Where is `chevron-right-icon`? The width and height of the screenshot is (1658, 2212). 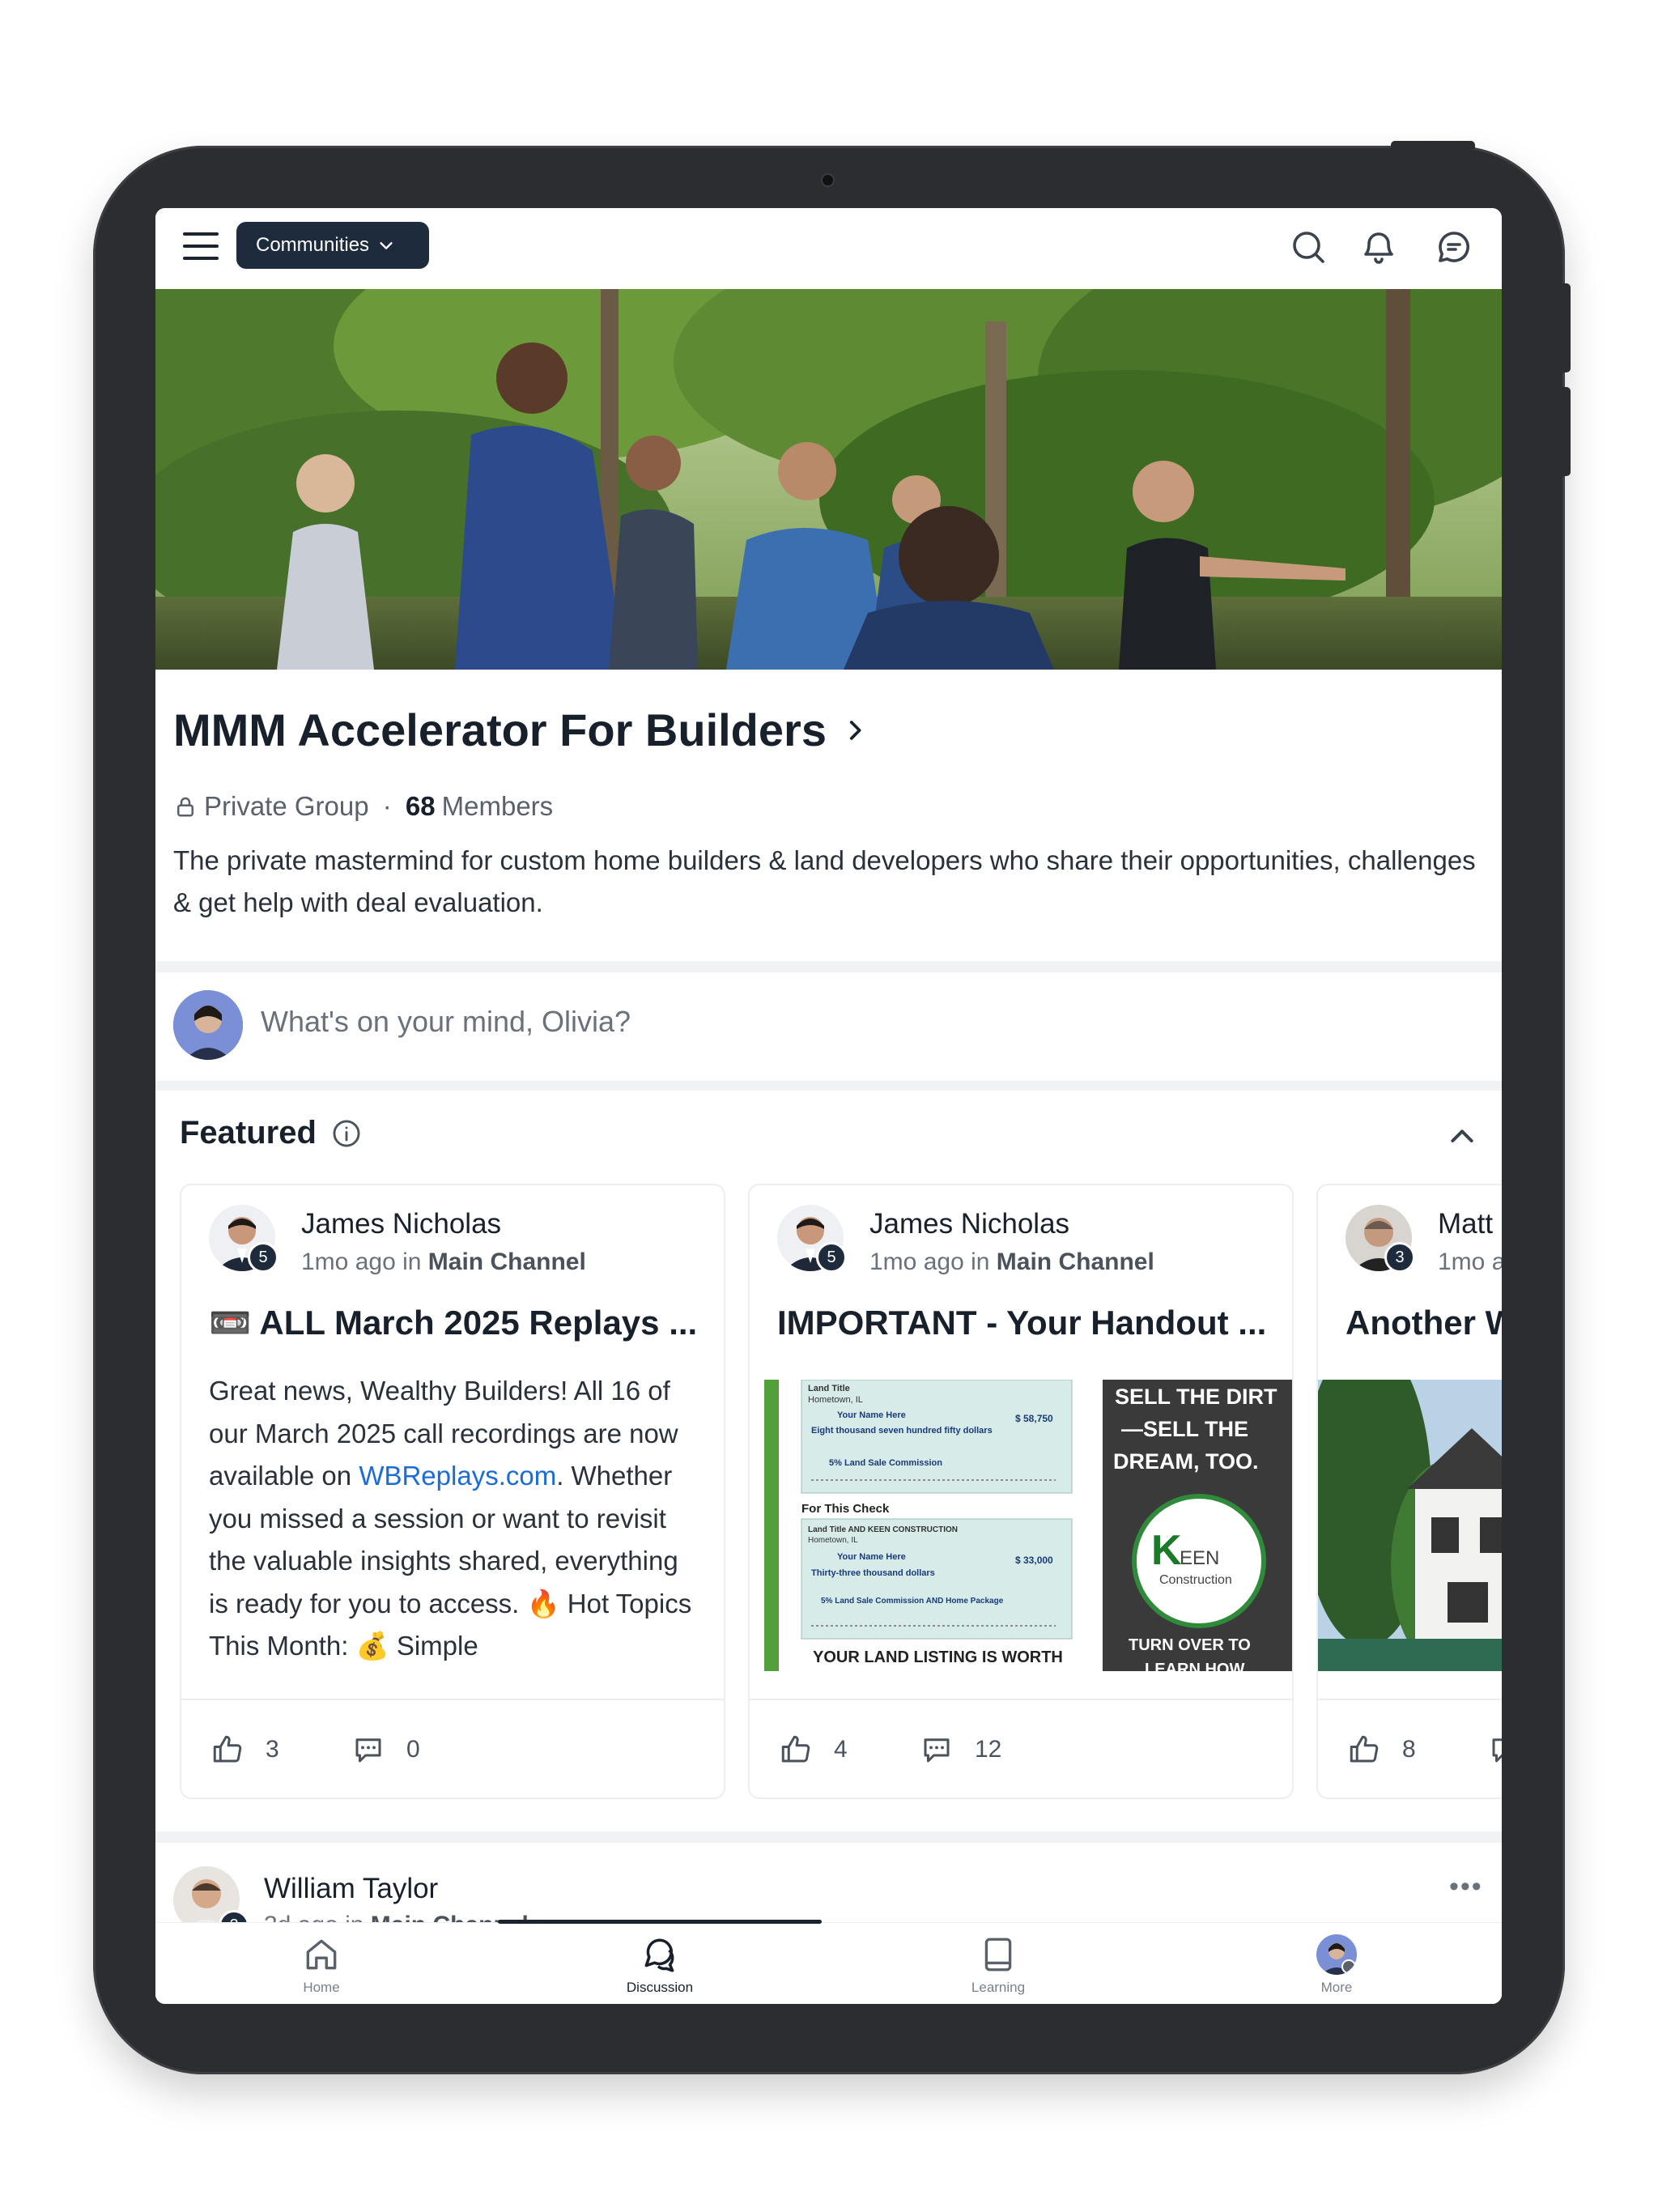 chevron-right-icon is located at coordinates (855, 730).